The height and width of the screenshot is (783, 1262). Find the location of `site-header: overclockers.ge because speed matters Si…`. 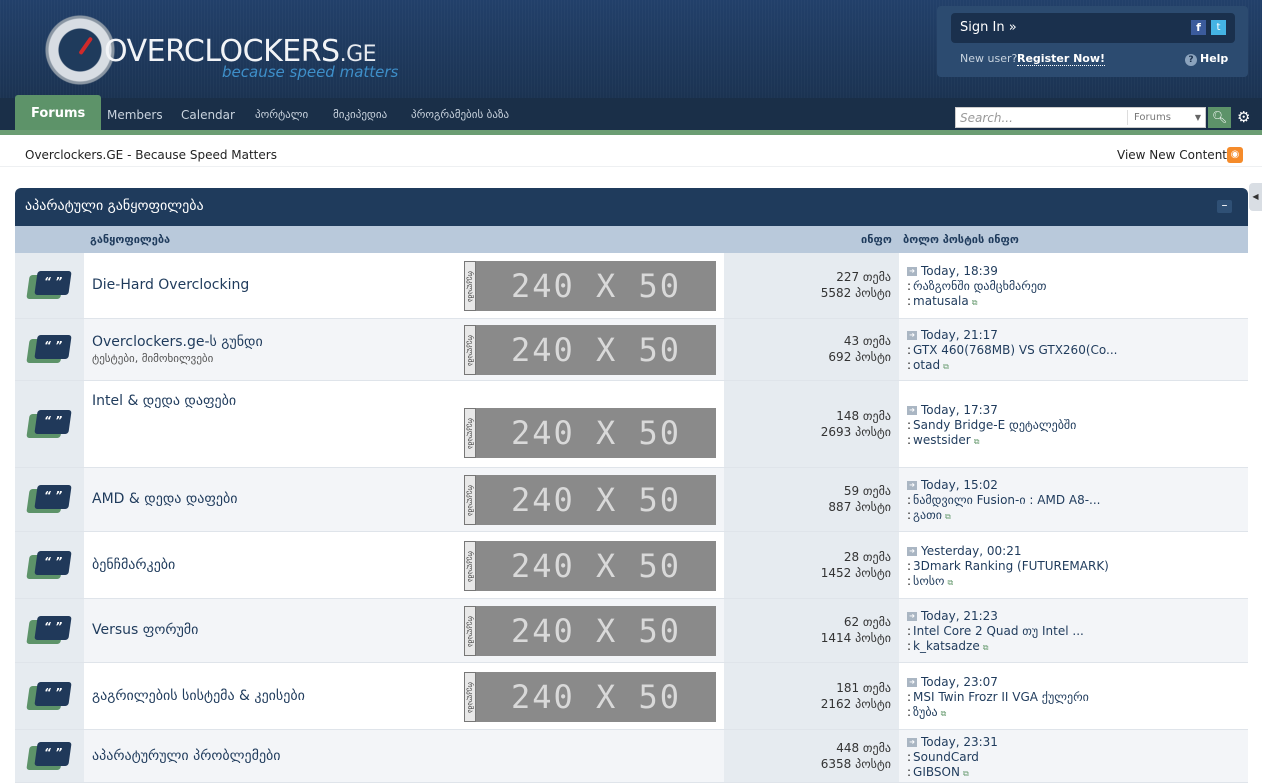

site-header: overclockers.ge because speed matters Si… is located at coordinates (631, 49).